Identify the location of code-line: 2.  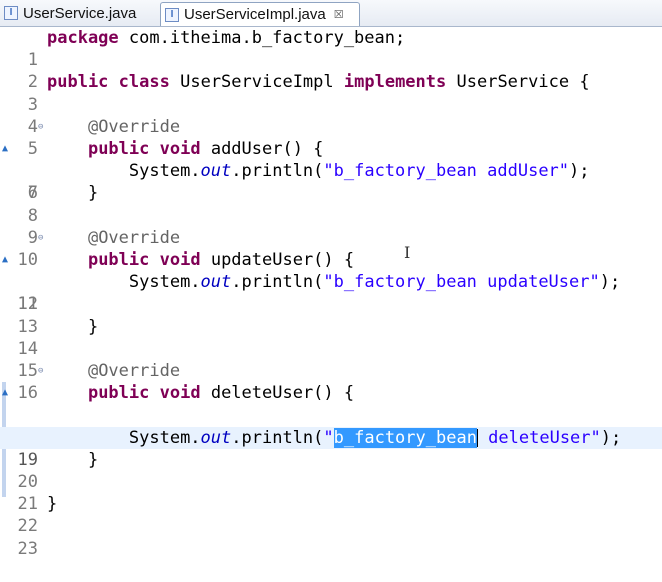
(331, 70).